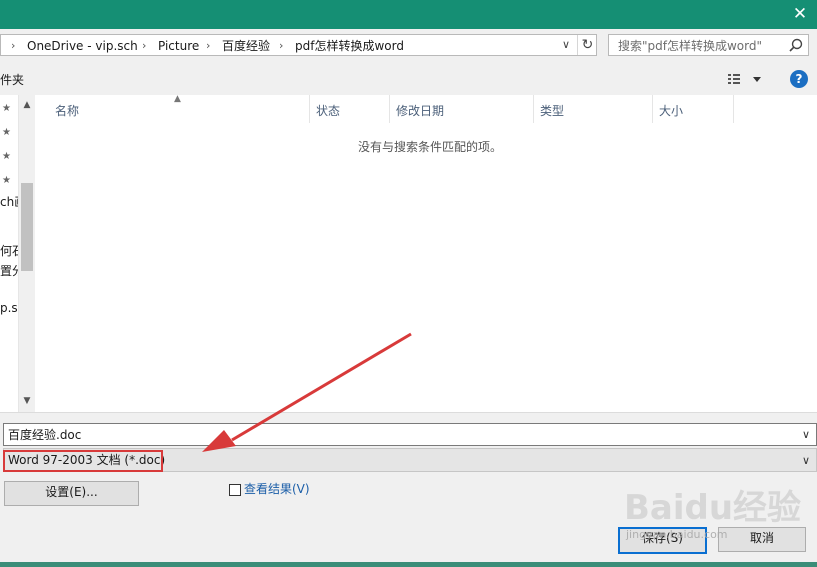 The image size is (817, 567). I want to click on breadcrumb-item-current: pdf怎样转换成word, so click(349, 46).